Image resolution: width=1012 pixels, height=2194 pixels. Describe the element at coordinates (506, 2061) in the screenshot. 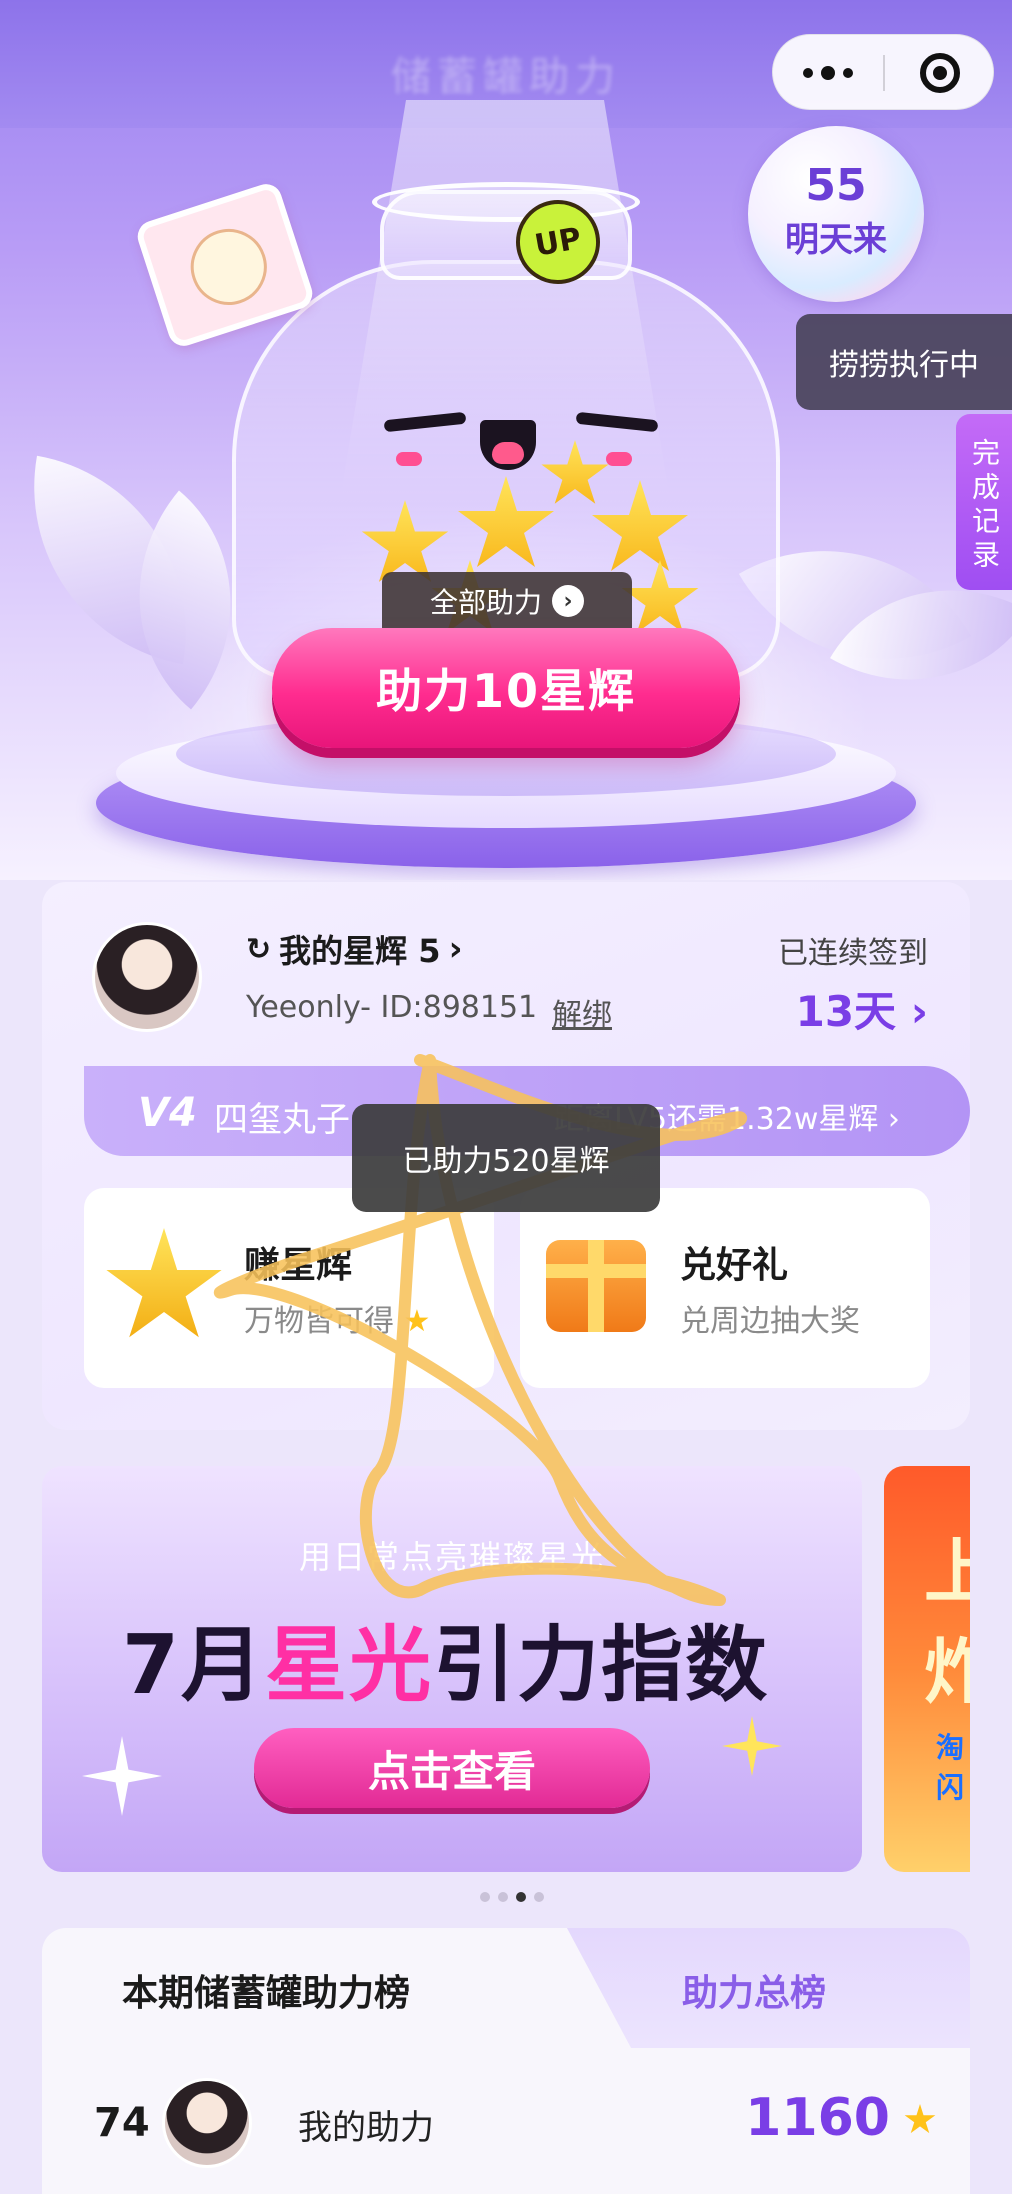

I see `ranking-panel: 本期储蓄罐助力榜 助力总榜 74 我的助力 1160` at that location.